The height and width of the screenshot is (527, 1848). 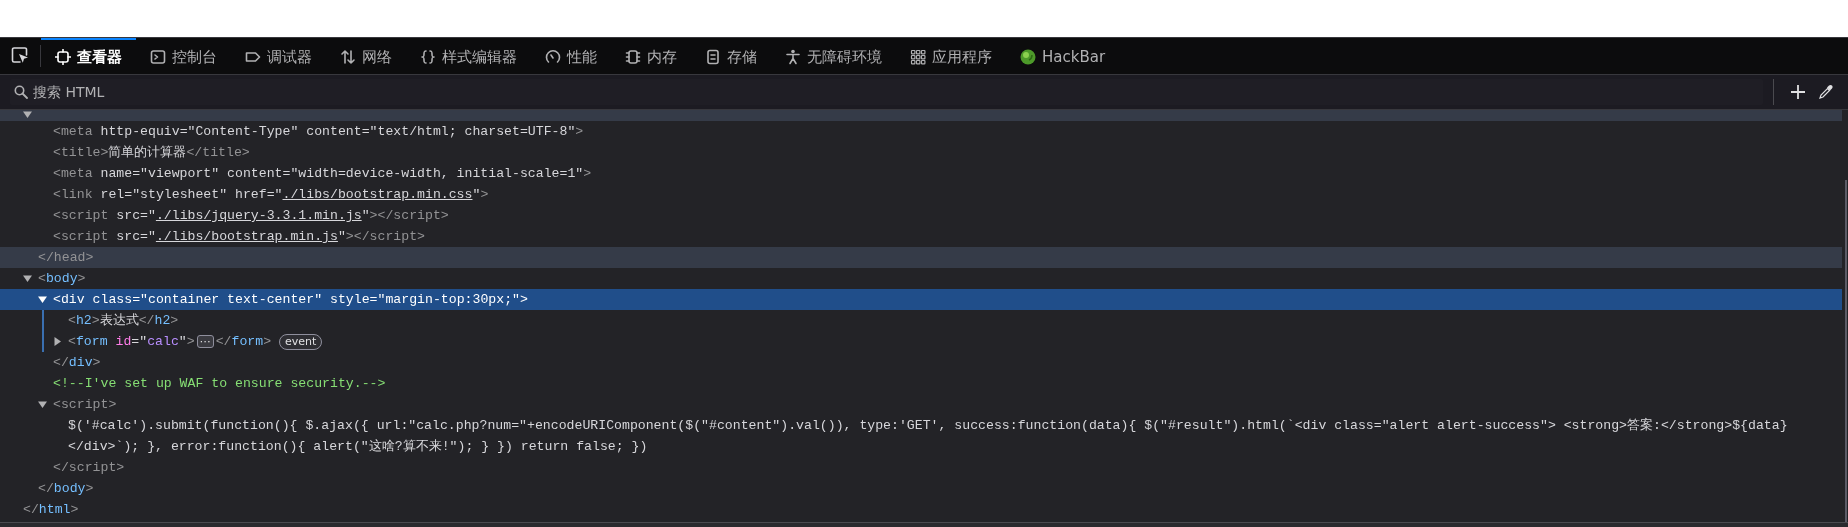 I want to click on script-source-text: $('#calc').submit(function(){ $.ajax({ url:"calc.php?num="+encodeURIComponent($("#content").val()), type:'GET', success:function(data){ $("#result").html(`<div class="alert alert-success"> <strong>答案:</strong>${data} </div>`); }, error:function(){ alert("这啥?算不来!"); } }) return false; }), so click(x=928, y=436).